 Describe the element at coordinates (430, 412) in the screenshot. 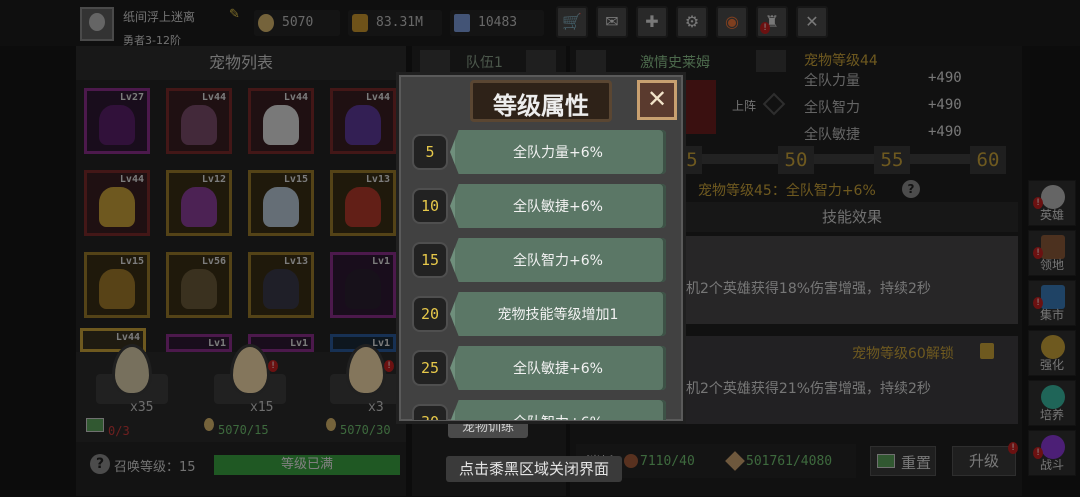

I see `row-level: 30` at that location.